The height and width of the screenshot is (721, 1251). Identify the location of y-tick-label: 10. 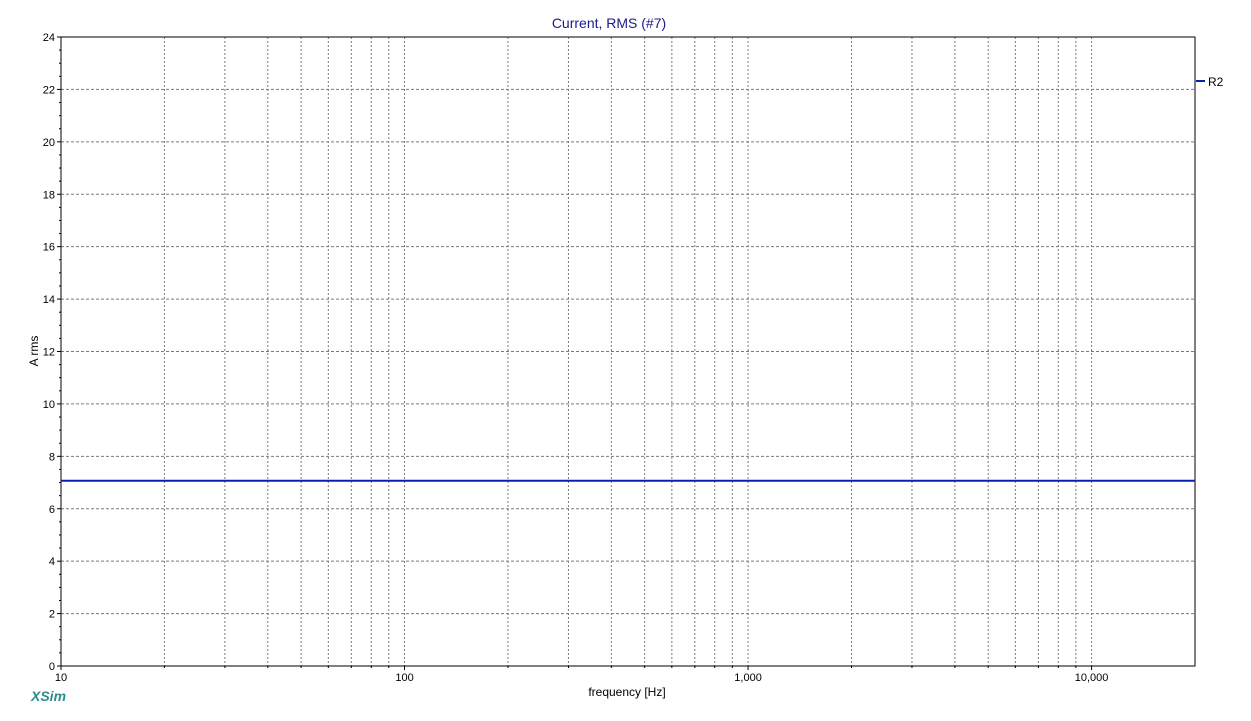
(49, 405).